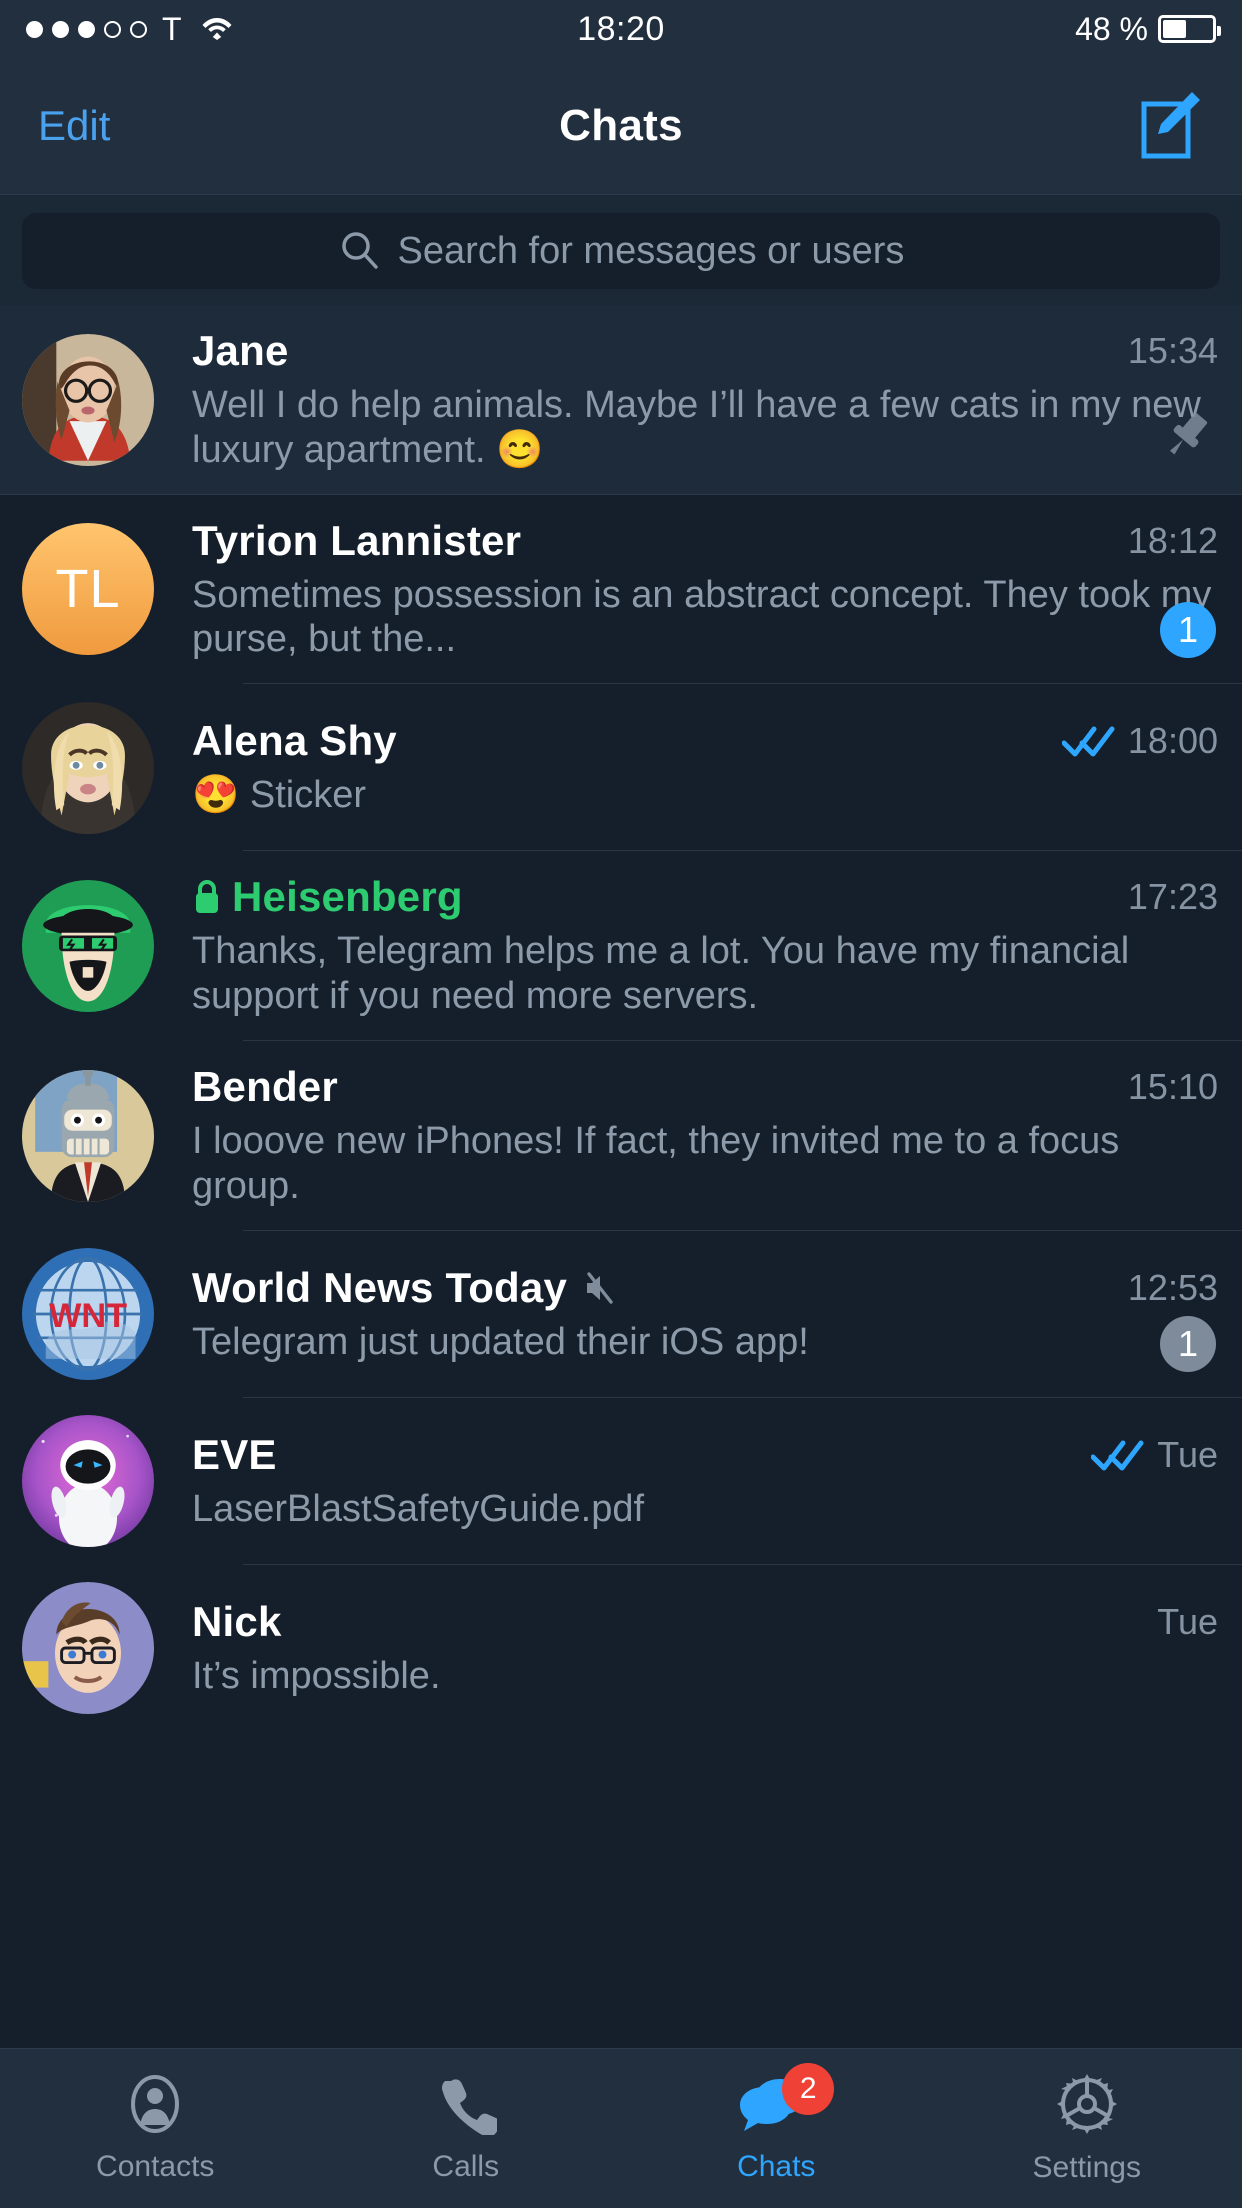 The width and height of the screenshot is (1242, 2208). I want to click on navigation-bar: Edit Chats, so click(621, 126).